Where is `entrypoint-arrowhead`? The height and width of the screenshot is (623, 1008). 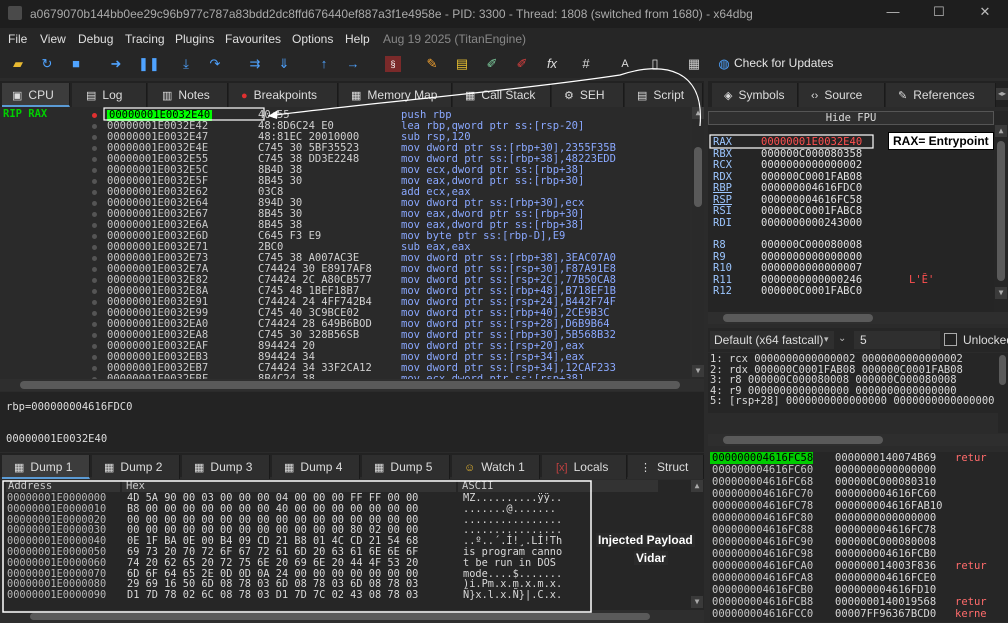 entrypoint-arrowhead is located at coordinates (273, 114).